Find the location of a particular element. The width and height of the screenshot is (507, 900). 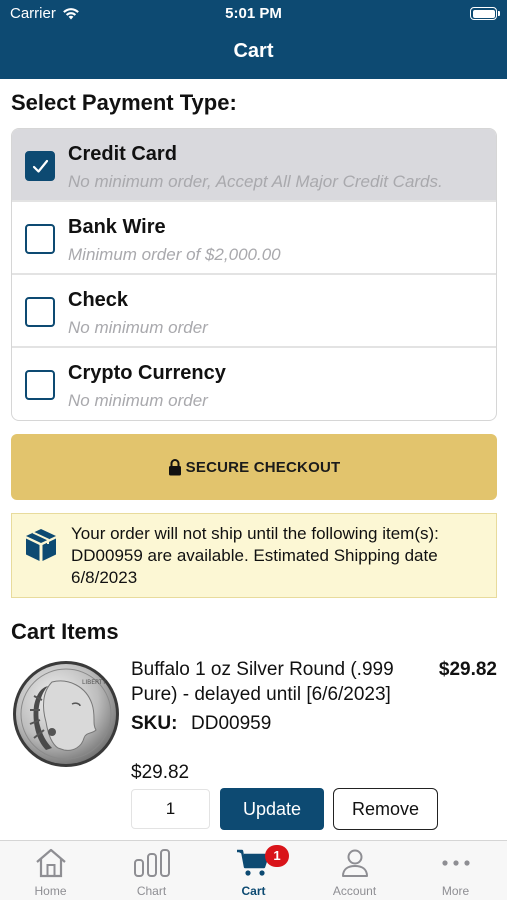

secure-checkout-label: SECURE CHECKOUT is located at coordinates (263, 467).